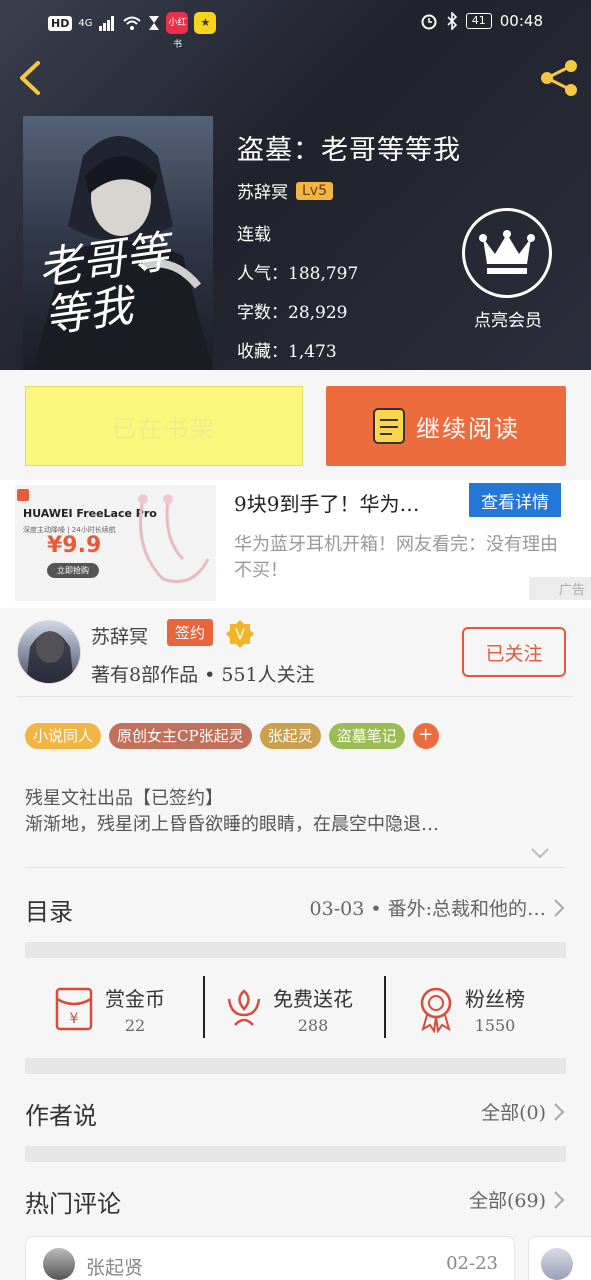 The image size is (591, 1280). I want to click on popularity-label: 人气：, so click(262, 274).